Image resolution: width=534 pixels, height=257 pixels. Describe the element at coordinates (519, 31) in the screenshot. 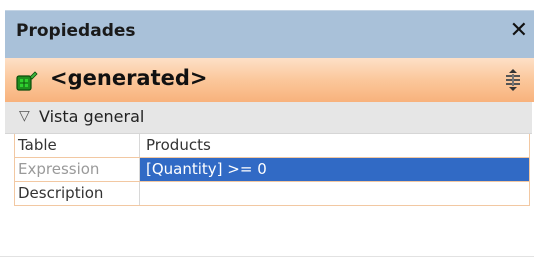

I see `close-icon: ✕` at that location.